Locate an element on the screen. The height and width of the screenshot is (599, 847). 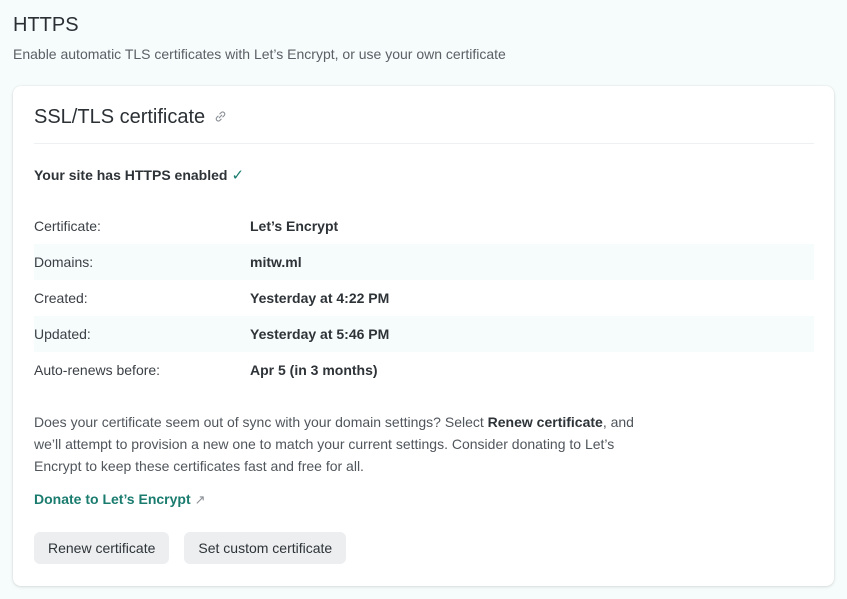
detail-value: Apr 5 (in 3 months) is located at coordinates (314, 370).